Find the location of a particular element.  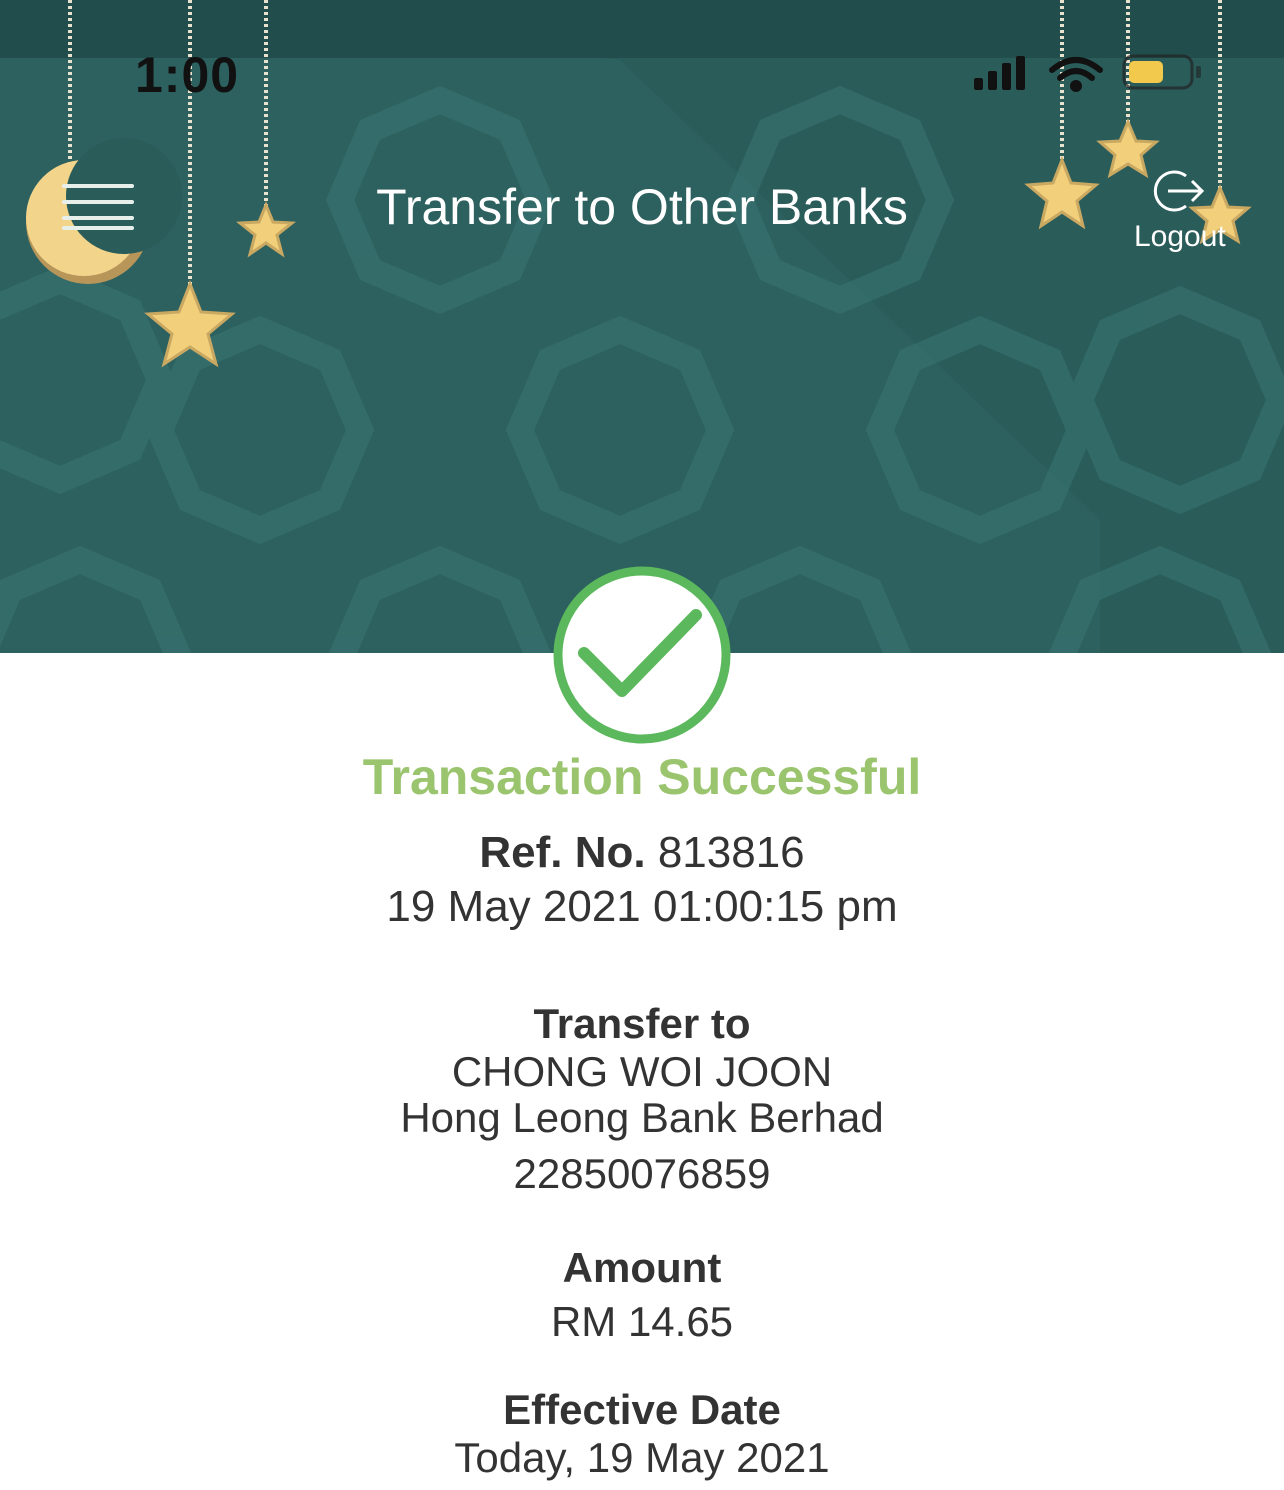

transfer-to-label: Transfer to is located at coordinates (642, 1023).